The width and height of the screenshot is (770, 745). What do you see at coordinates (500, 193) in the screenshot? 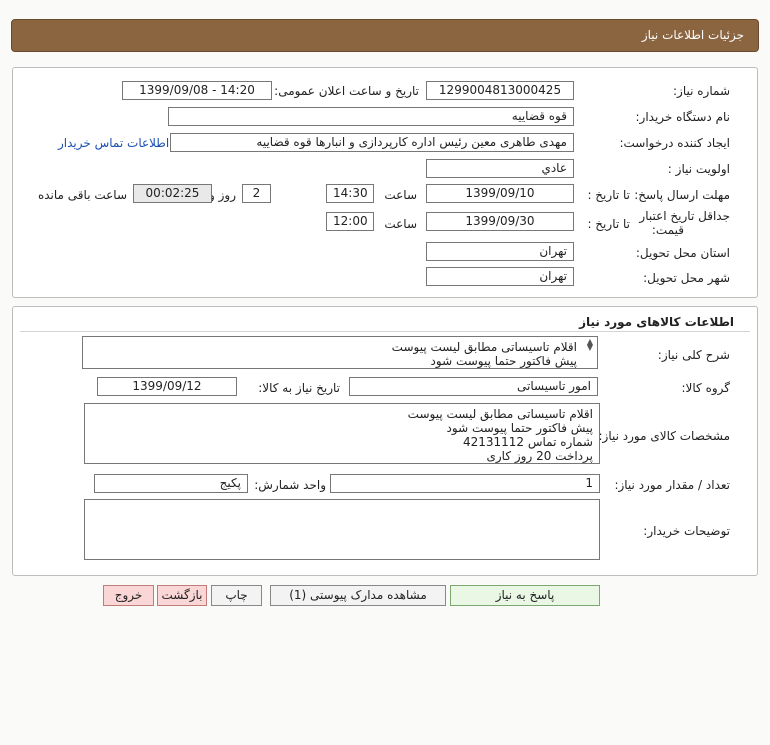
I see `deadline-date-field: 1399/09/10` at bounding box center [500, 193].